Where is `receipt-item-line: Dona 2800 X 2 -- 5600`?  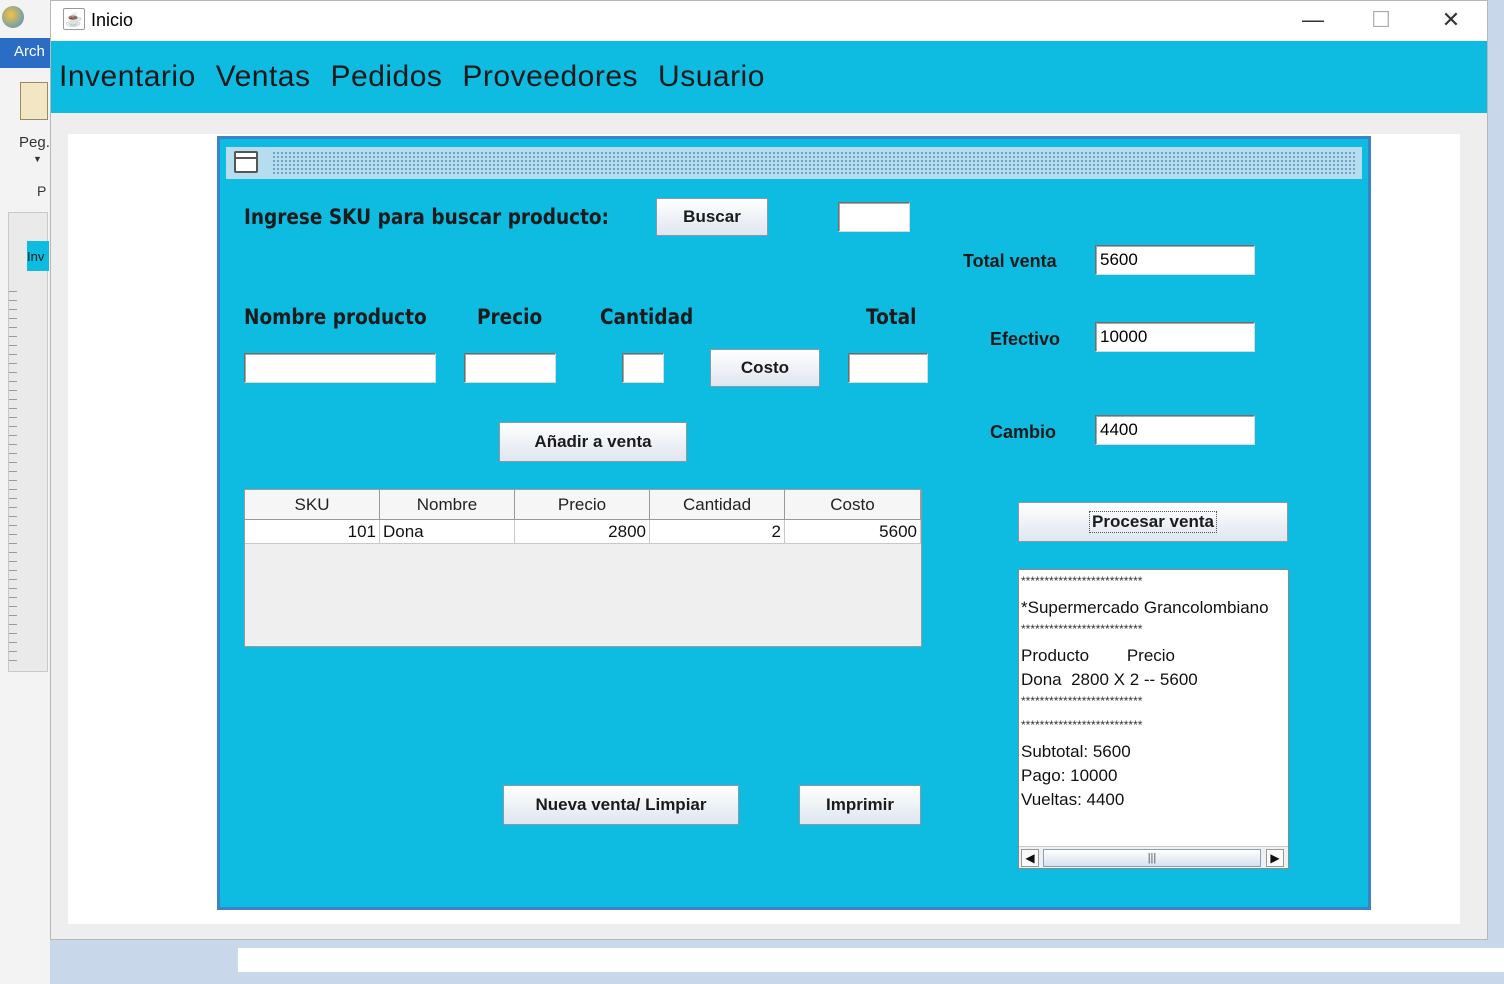 receipt-item-line: Dona 2800 X 2 -- 5600 is located at coordinates (1109, 679).